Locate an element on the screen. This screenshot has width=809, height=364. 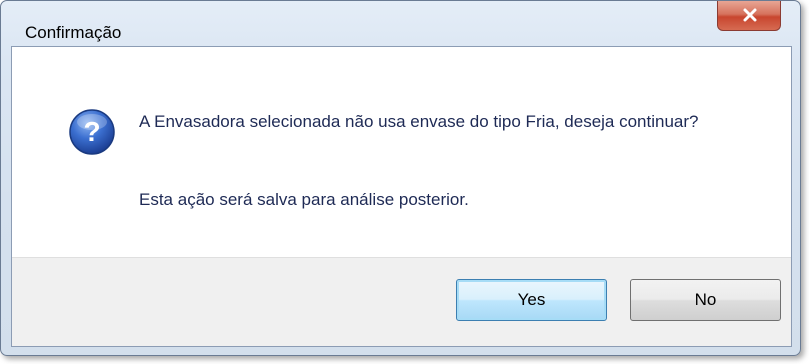
close-button is located at coordinates (749, 16).